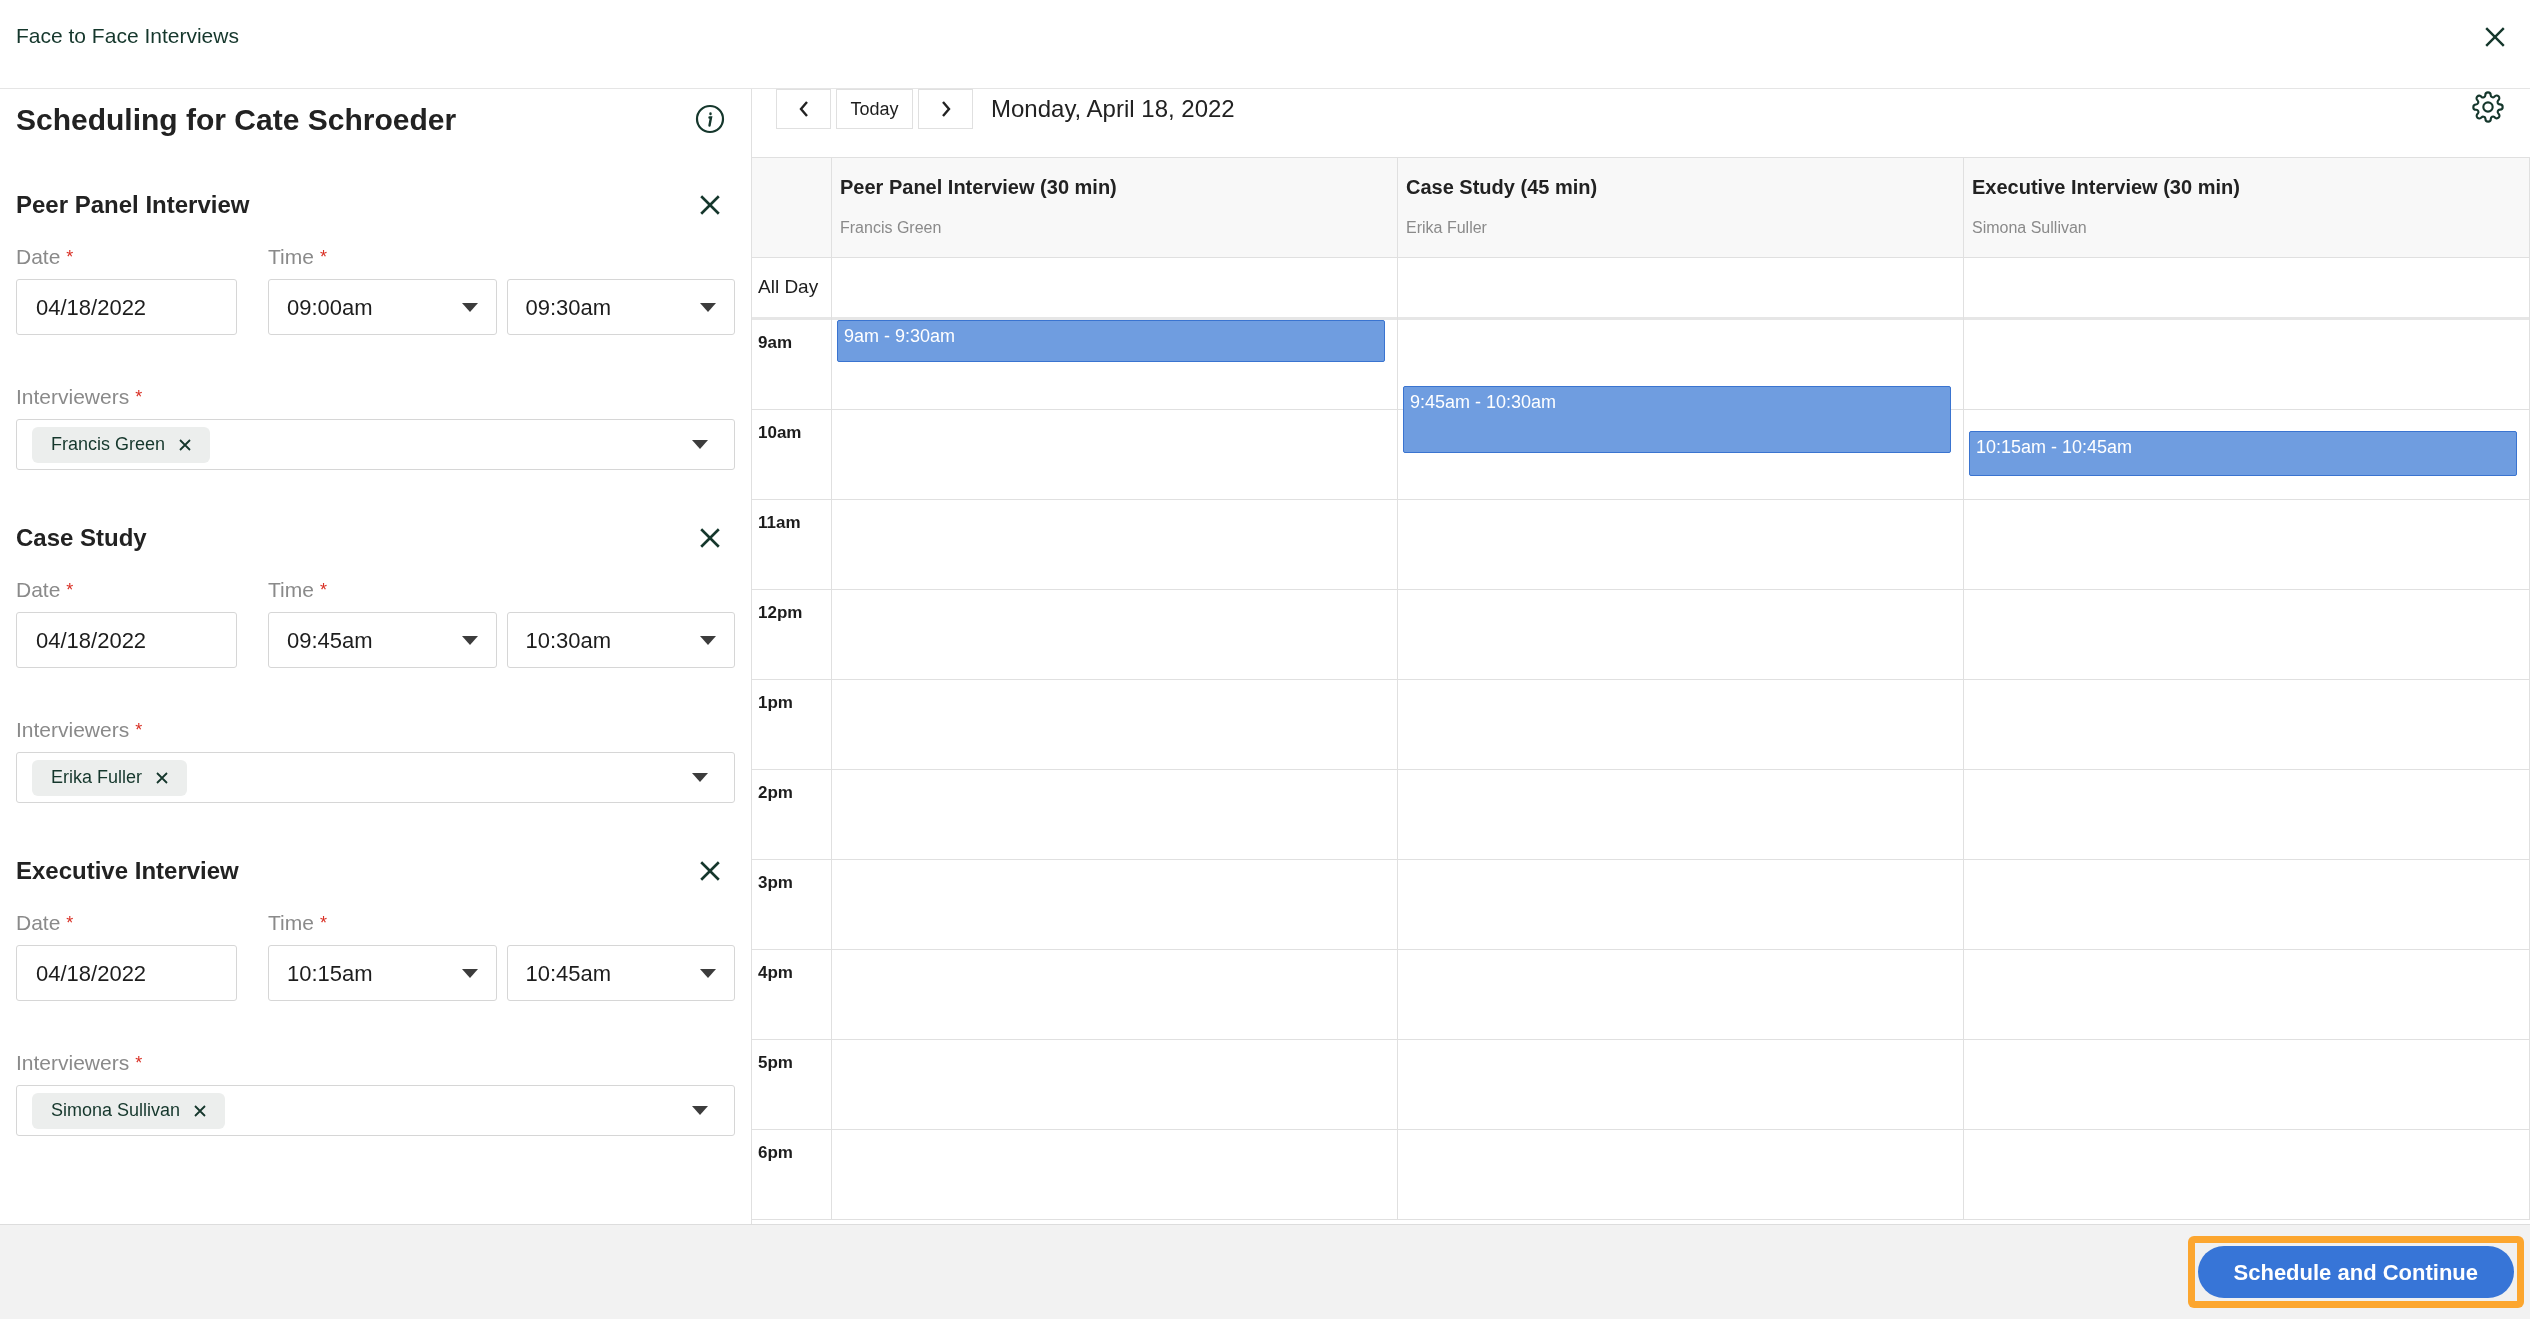  I want to click on start-time-dropdown: 09:00am, so click(382, 307).